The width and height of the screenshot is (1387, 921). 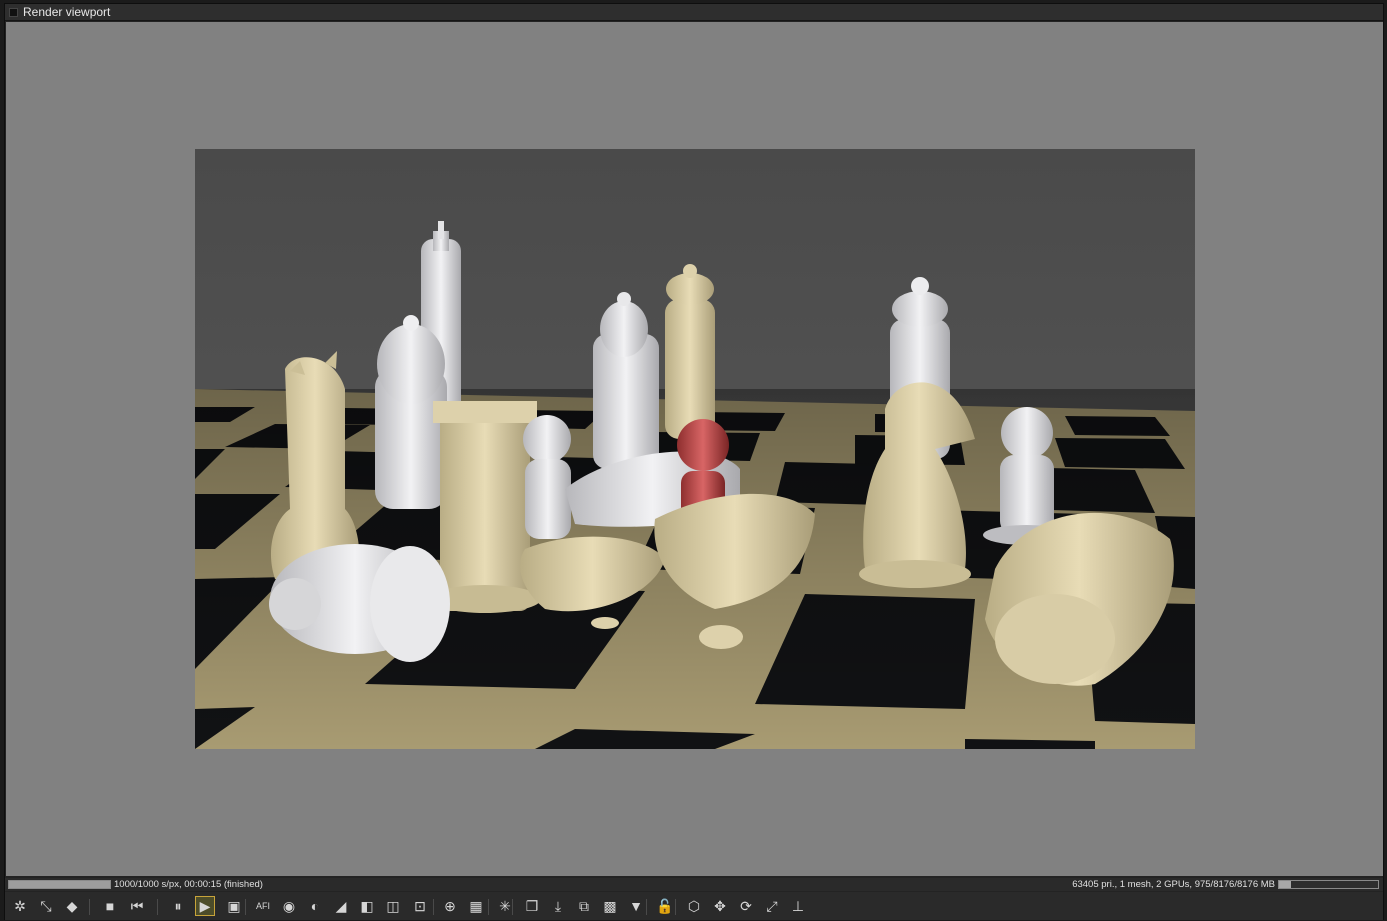 I want to click on restart-render-icon: ⏮, so click(x=137, y=906).